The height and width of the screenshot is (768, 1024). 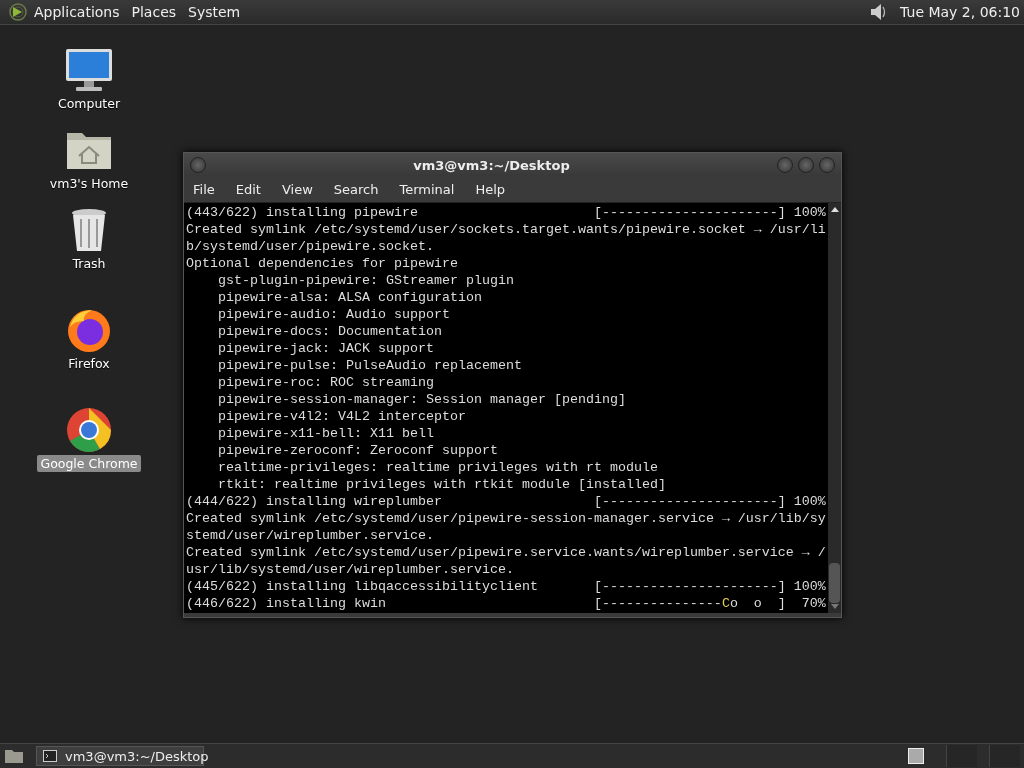 What do you see at coordinates (89, 103) in the screenshot?
I see `desktop-icon-label: Computer` at bounding box center [89, 103].